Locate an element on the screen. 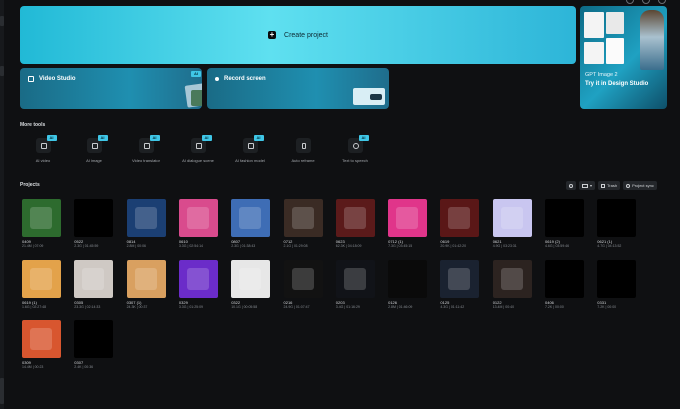 The width and height of the screenshot is (680, 409). trash-label: Trash is located at coordinates (612, 185).